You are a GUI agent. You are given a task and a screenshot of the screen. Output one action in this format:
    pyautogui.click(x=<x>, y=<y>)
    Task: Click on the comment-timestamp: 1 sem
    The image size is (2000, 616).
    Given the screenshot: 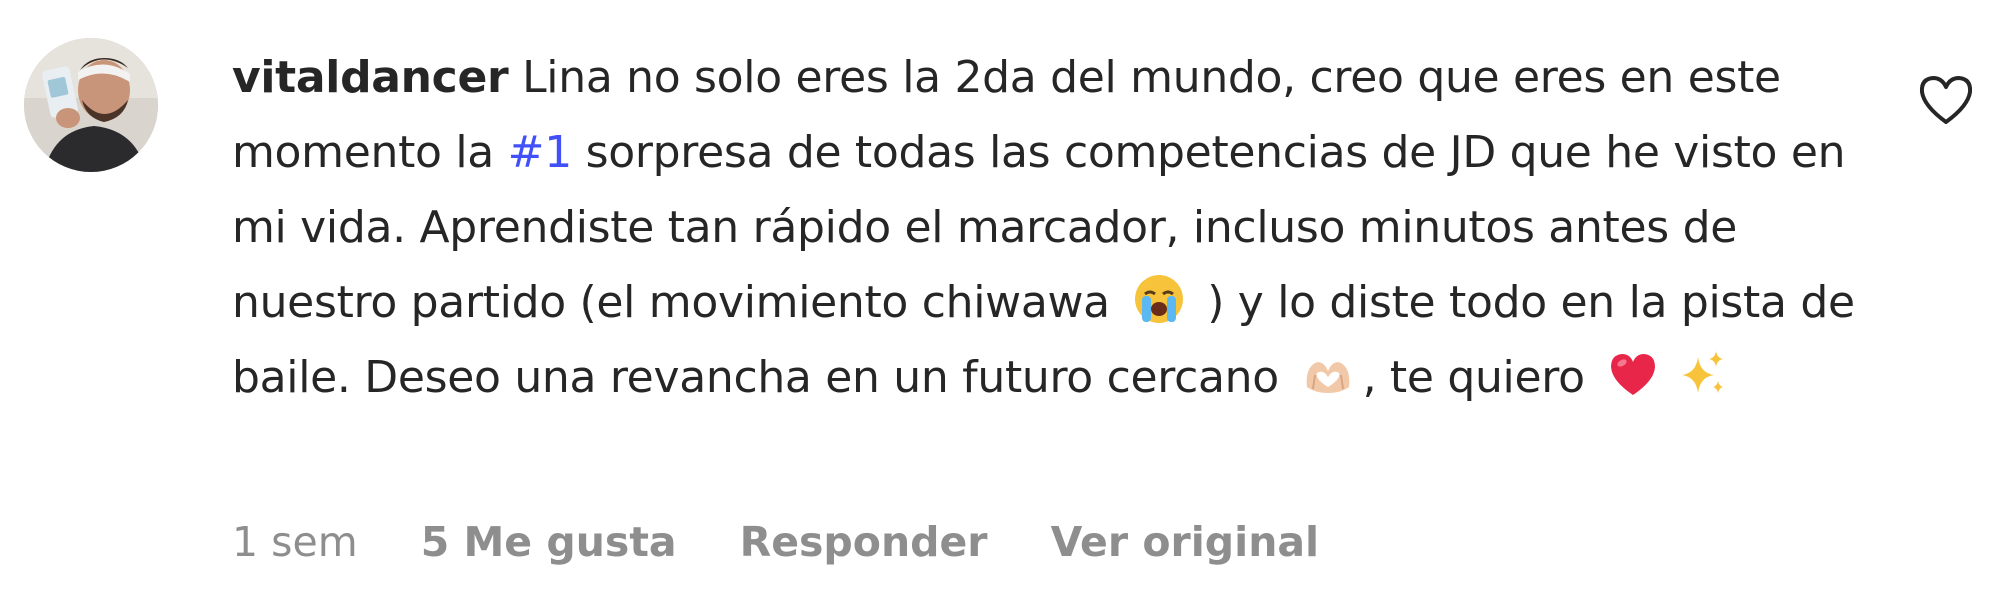 What is the action you would take?
    pyautogui.click(x=295, y=542)
    